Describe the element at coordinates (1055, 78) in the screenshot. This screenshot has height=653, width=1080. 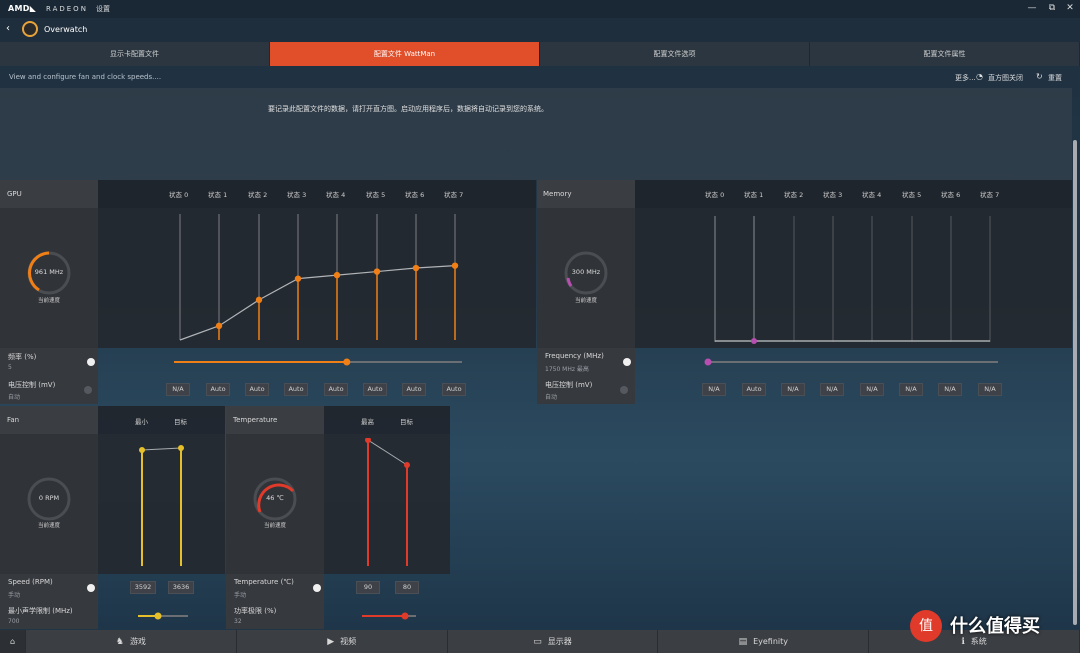
I see `reset-button: 重置` at that location.